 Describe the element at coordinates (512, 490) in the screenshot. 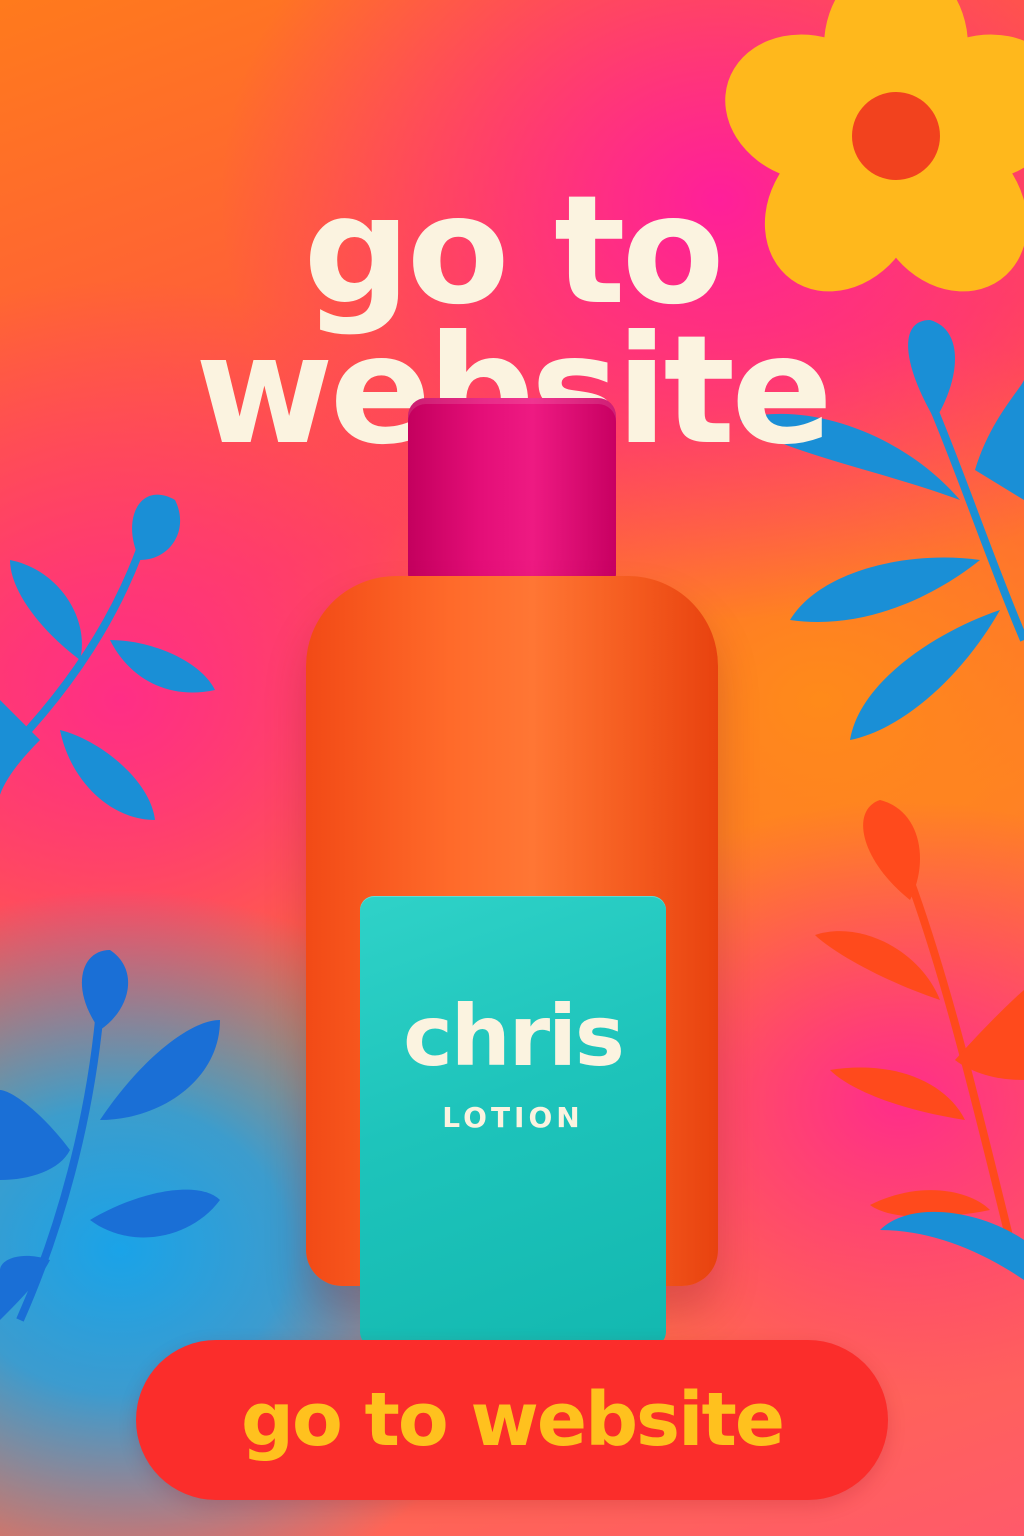

I see `bottle-cap` at that location.